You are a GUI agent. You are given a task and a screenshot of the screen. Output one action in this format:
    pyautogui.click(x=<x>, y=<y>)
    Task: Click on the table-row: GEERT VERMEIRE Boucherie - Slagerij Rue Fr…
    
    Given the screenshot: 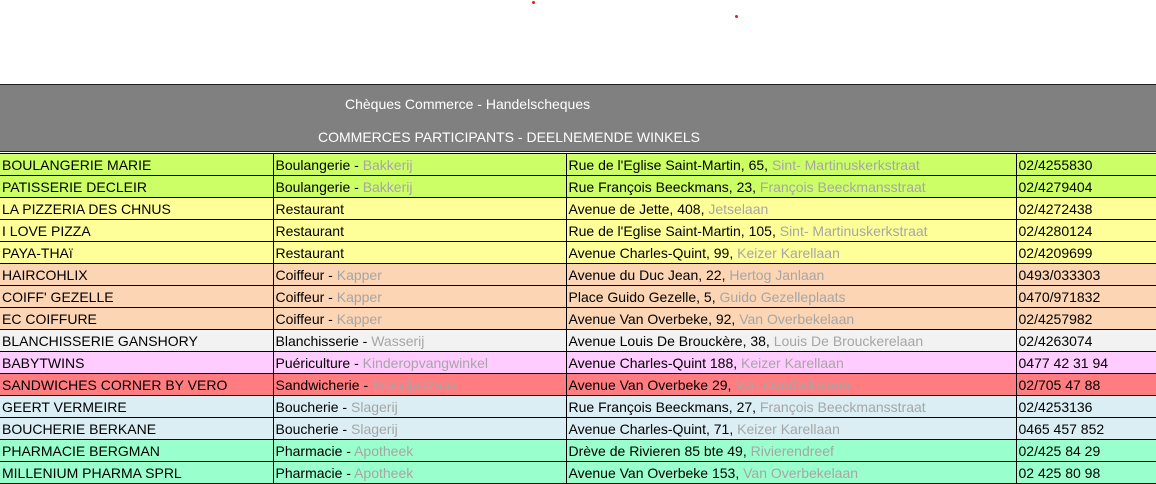 What is the action you would take?
    pyautogui.click(x=578, y=406)
    